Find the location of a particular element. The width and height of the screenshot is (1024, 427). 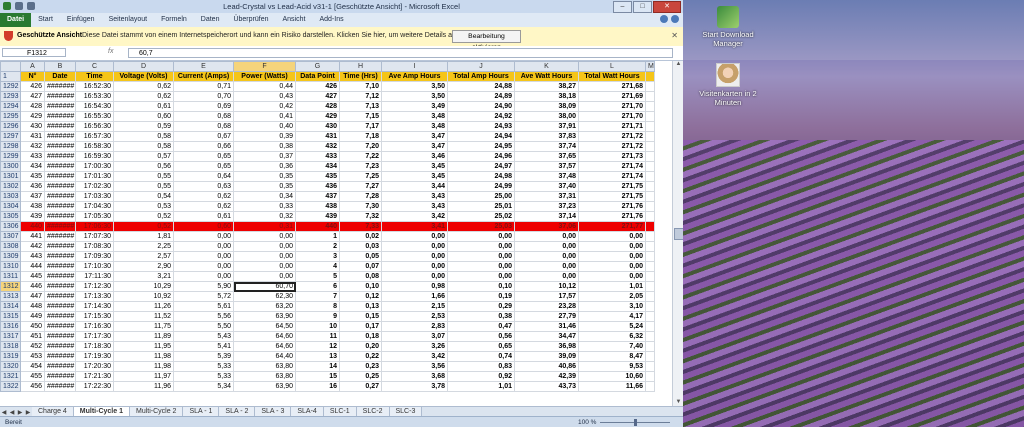

first-sheet-icon: ◀ is located at coordinates (4, 412).